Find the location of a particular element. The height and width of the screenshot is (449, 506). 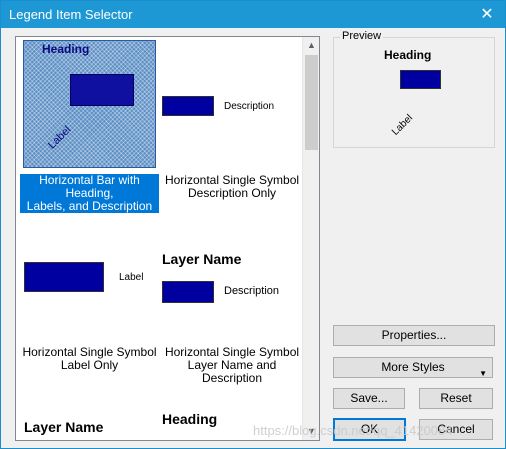

caption-line: Layer Name and Description is located at coordinates (232, 371).